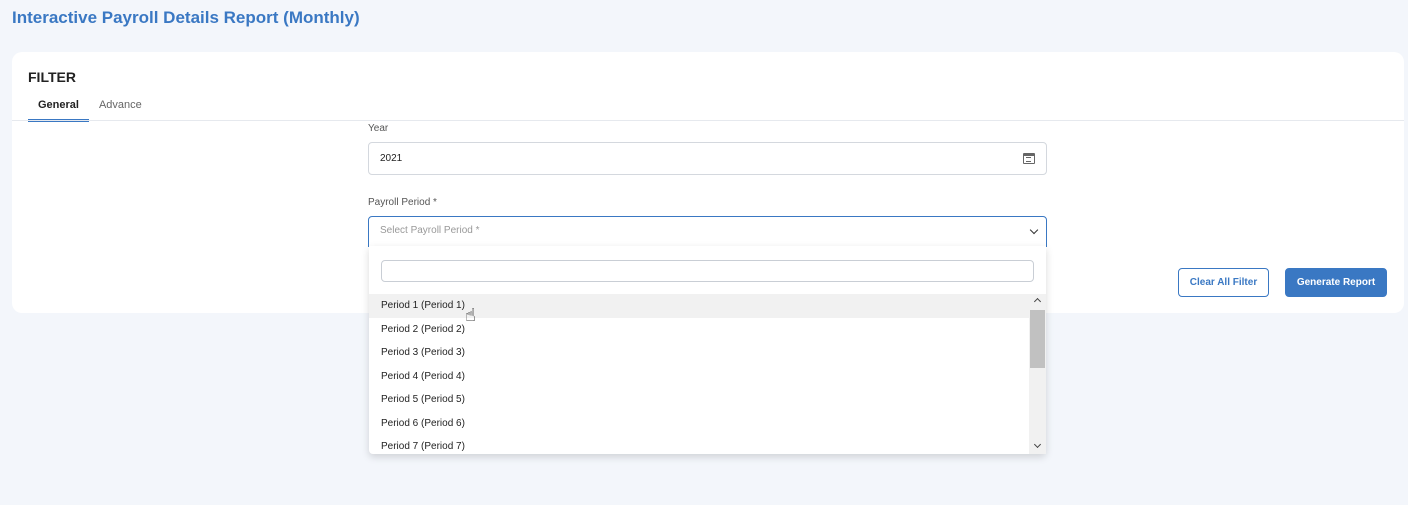 The width and height of the screenshot is (1408, 505). Describe the element at coordinates (1034, 230) in the screenshot. I see `chevron-down-icon` at that location.